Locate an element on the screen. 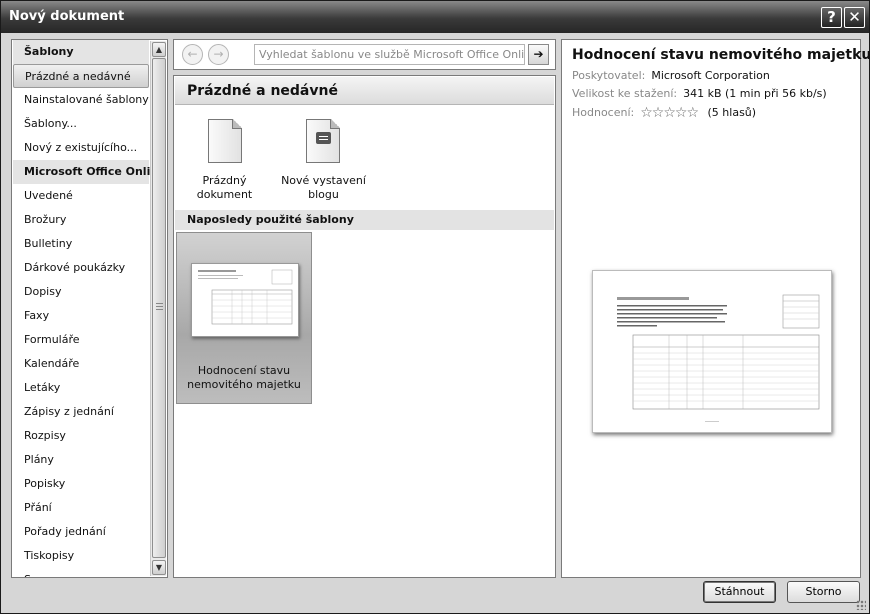  template-thumbnail is located at coordinates (245, 300).